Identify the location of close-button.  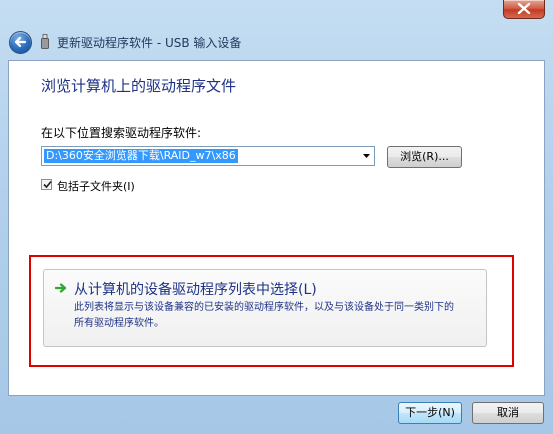
(524, 9).